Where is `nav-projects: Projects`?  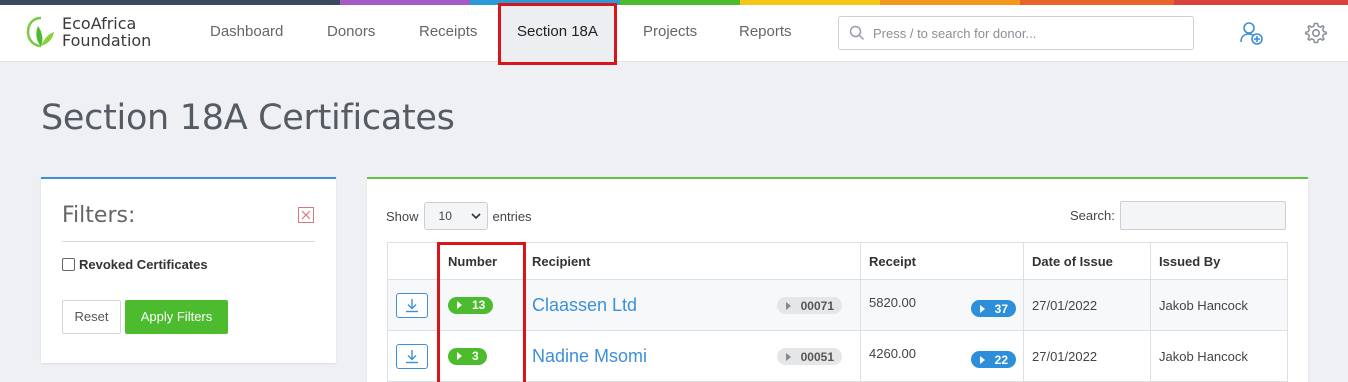
nav-projects: Projects is located at coordinates (670, 33).